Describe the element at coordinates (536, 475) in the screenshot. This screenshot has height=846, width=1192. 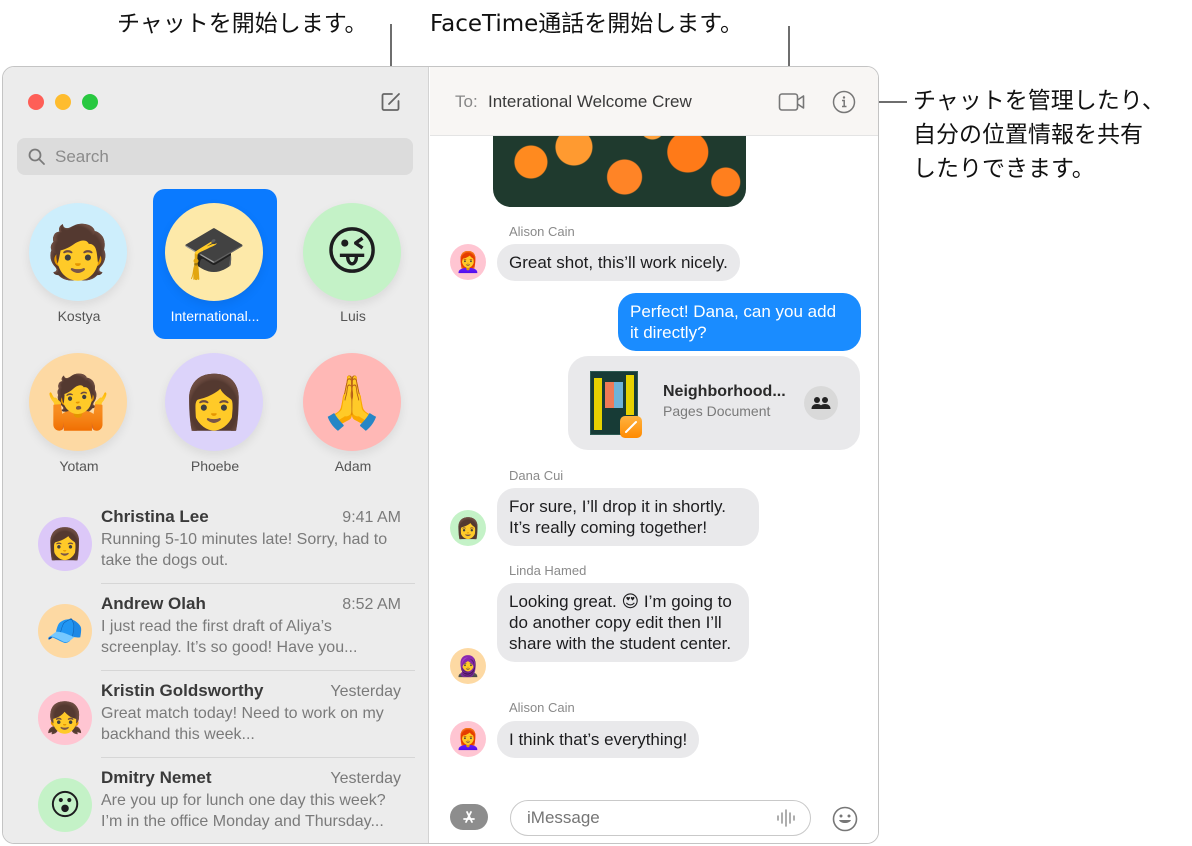
I see `sender-name: Dana Cui` at that location.